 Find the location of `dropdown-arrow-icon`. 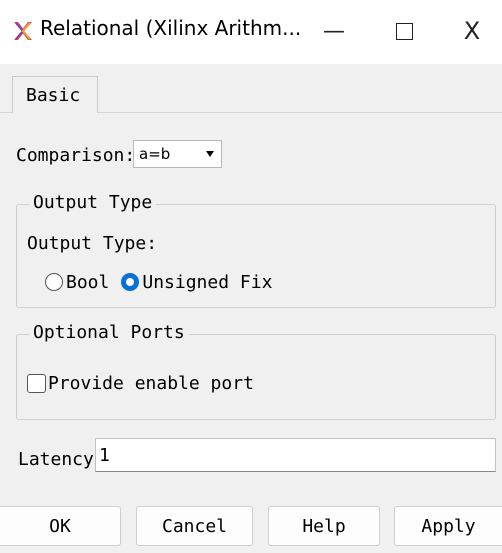

dropdown-arrow-icon is located at coordinates (210, 154).